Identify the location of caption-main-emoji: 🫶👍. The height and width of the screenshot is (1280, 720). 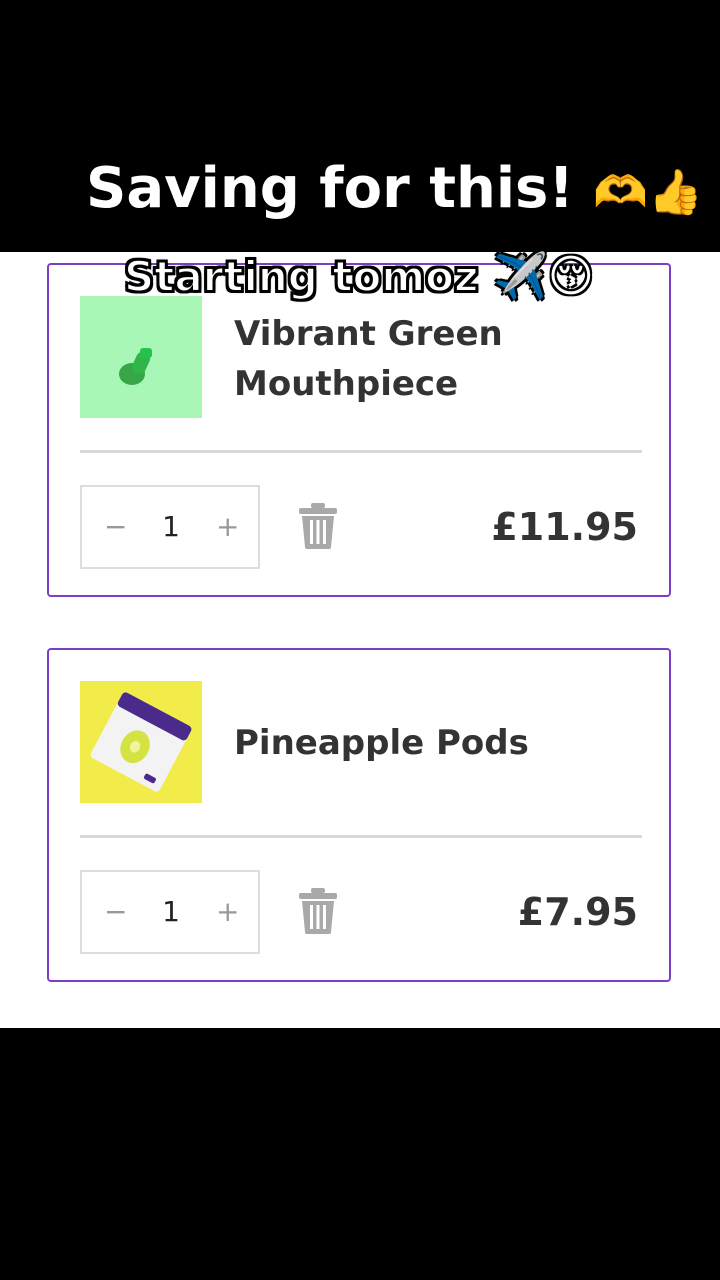
(648, 192).